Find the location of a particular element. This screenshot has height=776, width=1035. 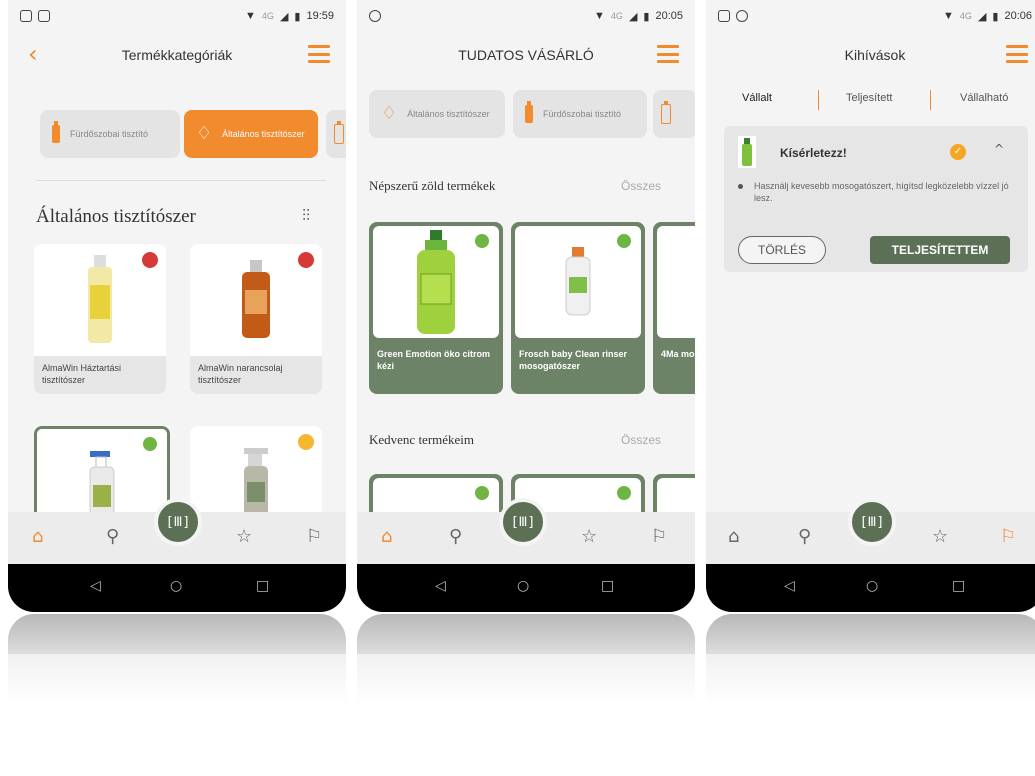

popular-product-card: Frosch baby Clean rinser mosogatószer is located at coordinates (578, 308).